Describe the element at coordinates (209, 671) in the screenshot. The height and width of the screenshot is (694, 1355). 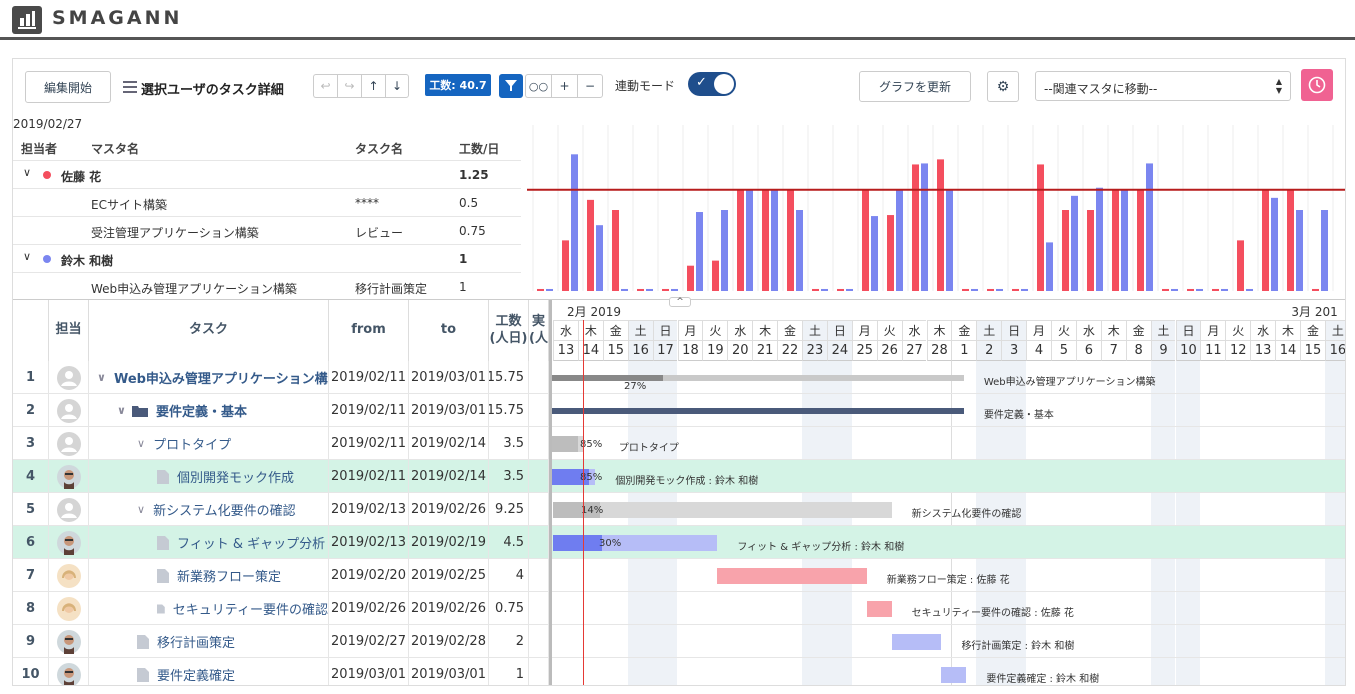
I see `task-name-cell: 要件定義確定` at that location.